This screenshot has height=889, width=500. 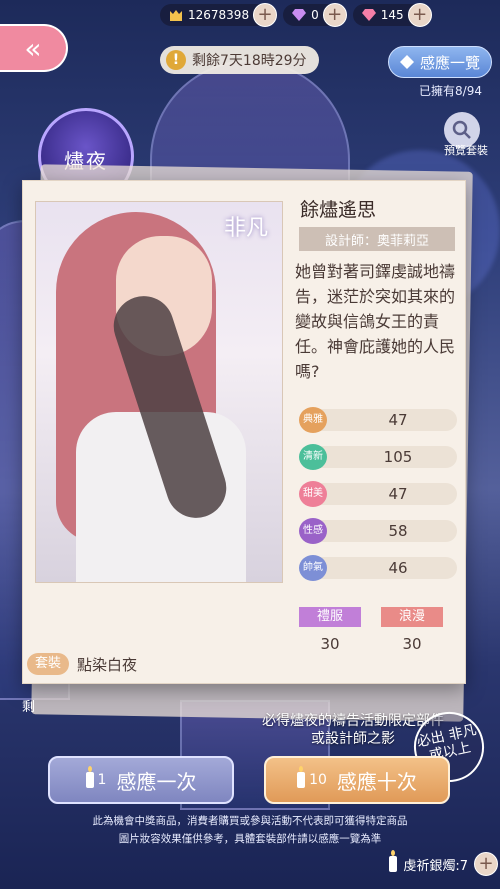 I want to click on stat-row: 甜美 47, so click(x=378, y=494).